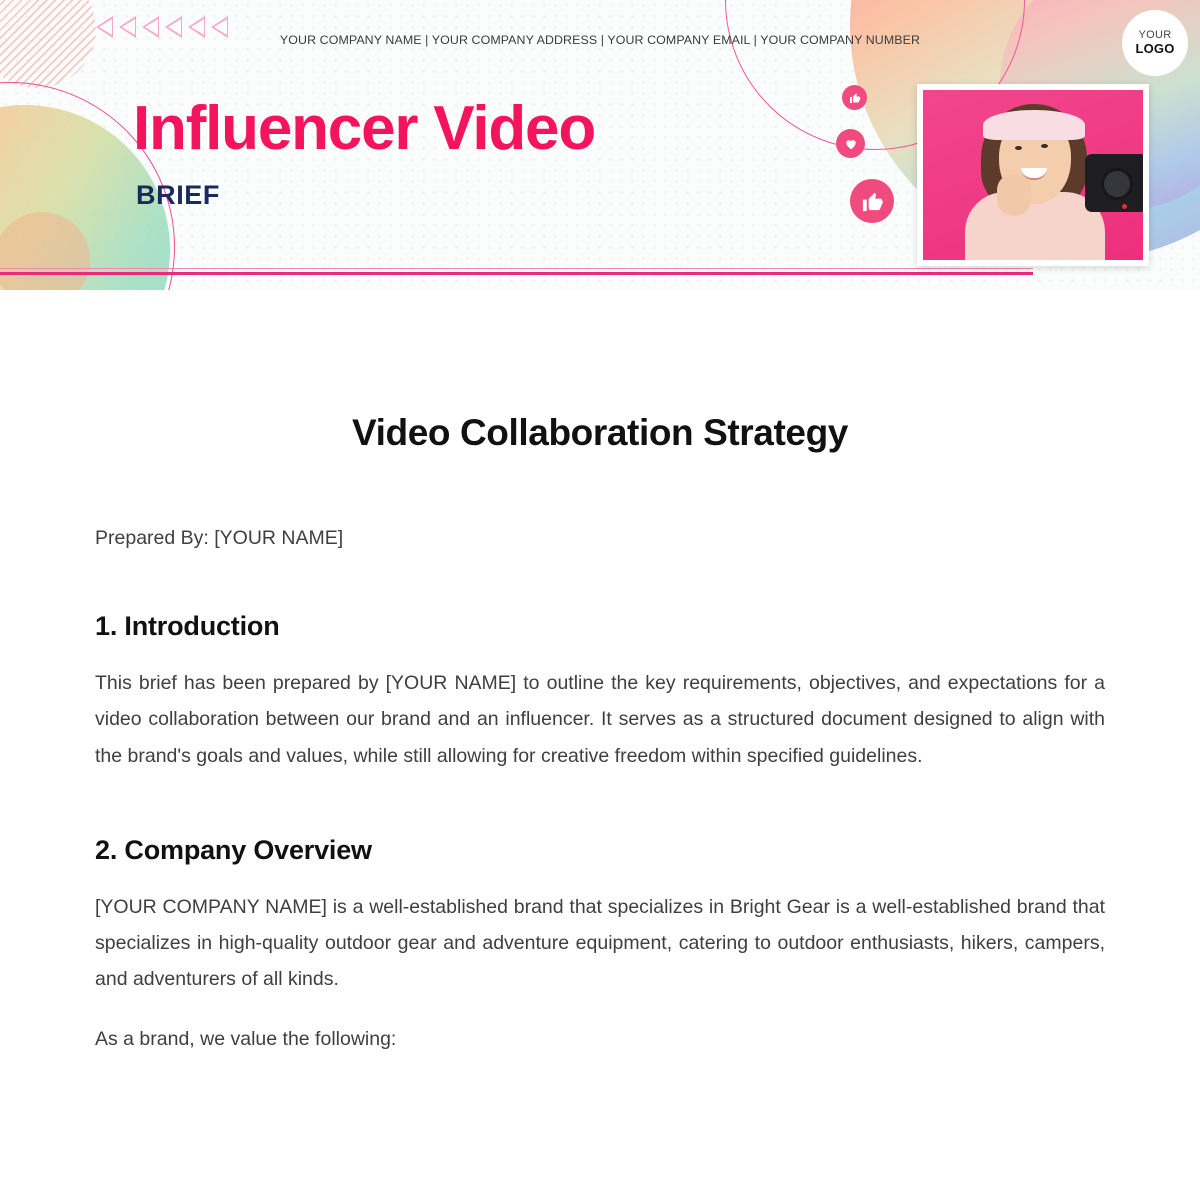 This screenshot has width=1200, height=1200. Describe the element at coordinates (1155, 48) in the screenshot. I see `logo-line-two: LOGO` at that location.